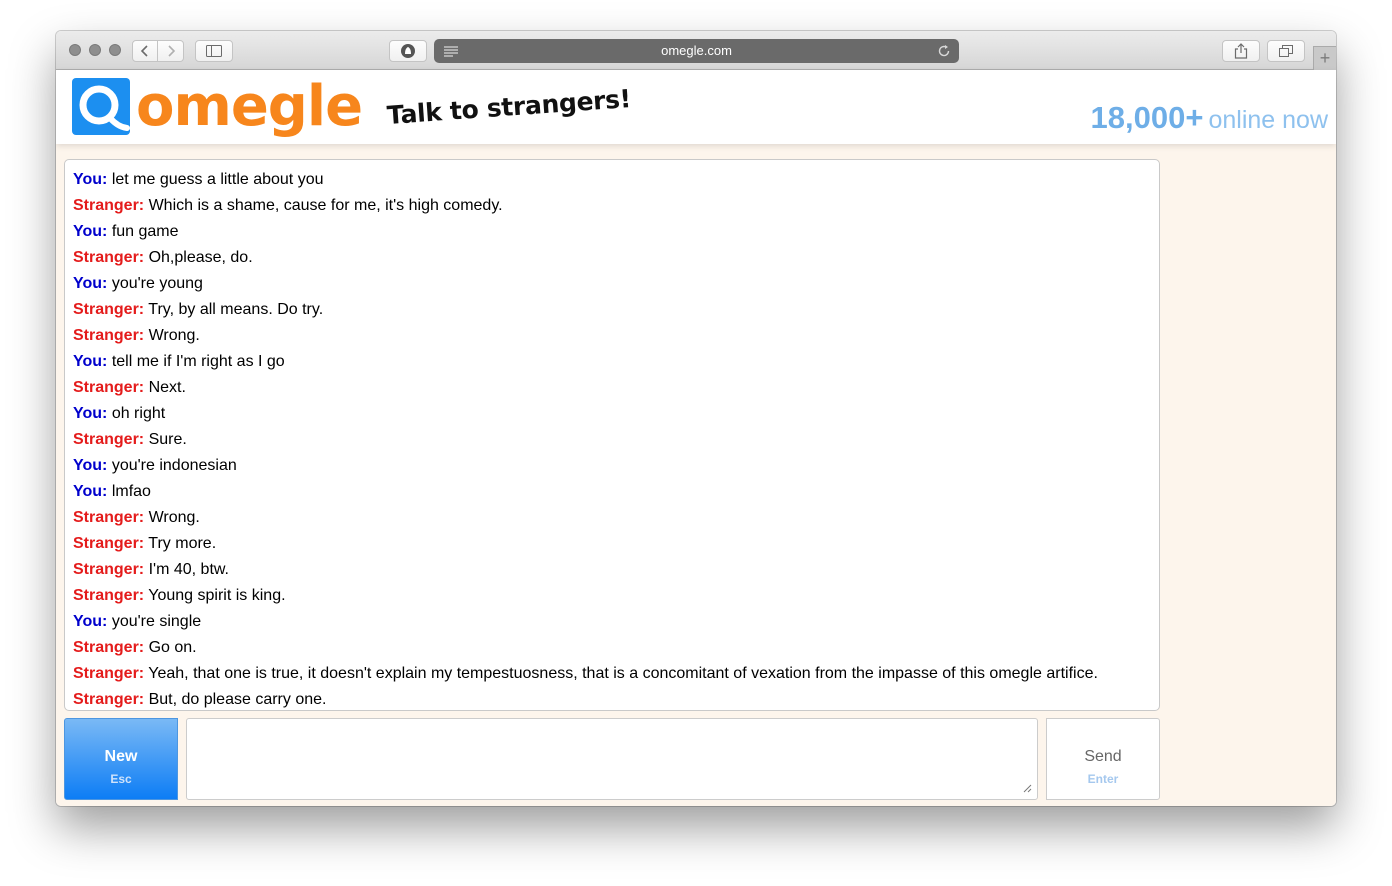  What do you see at coordinates (1027, 788) in the screenshot?
I see `resize-grip-icon` at bounding box center [1027, 788].